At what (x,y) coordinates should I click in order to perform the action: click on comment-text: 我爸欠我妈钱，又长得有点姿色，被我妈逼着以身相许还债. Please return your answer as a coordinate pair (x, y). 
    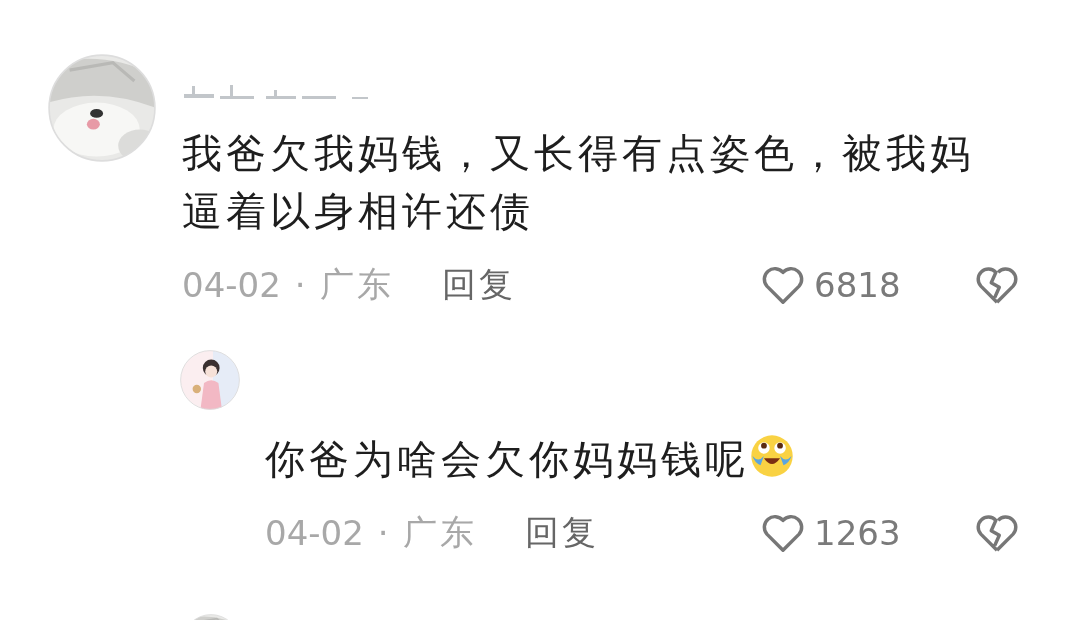
    Looking at the image, I should click on (578, 182).